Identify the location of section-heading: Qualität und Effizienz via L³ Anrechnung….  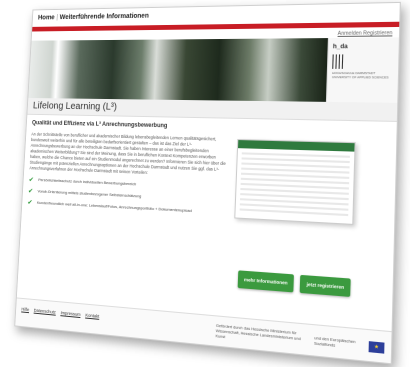
(99, 125).